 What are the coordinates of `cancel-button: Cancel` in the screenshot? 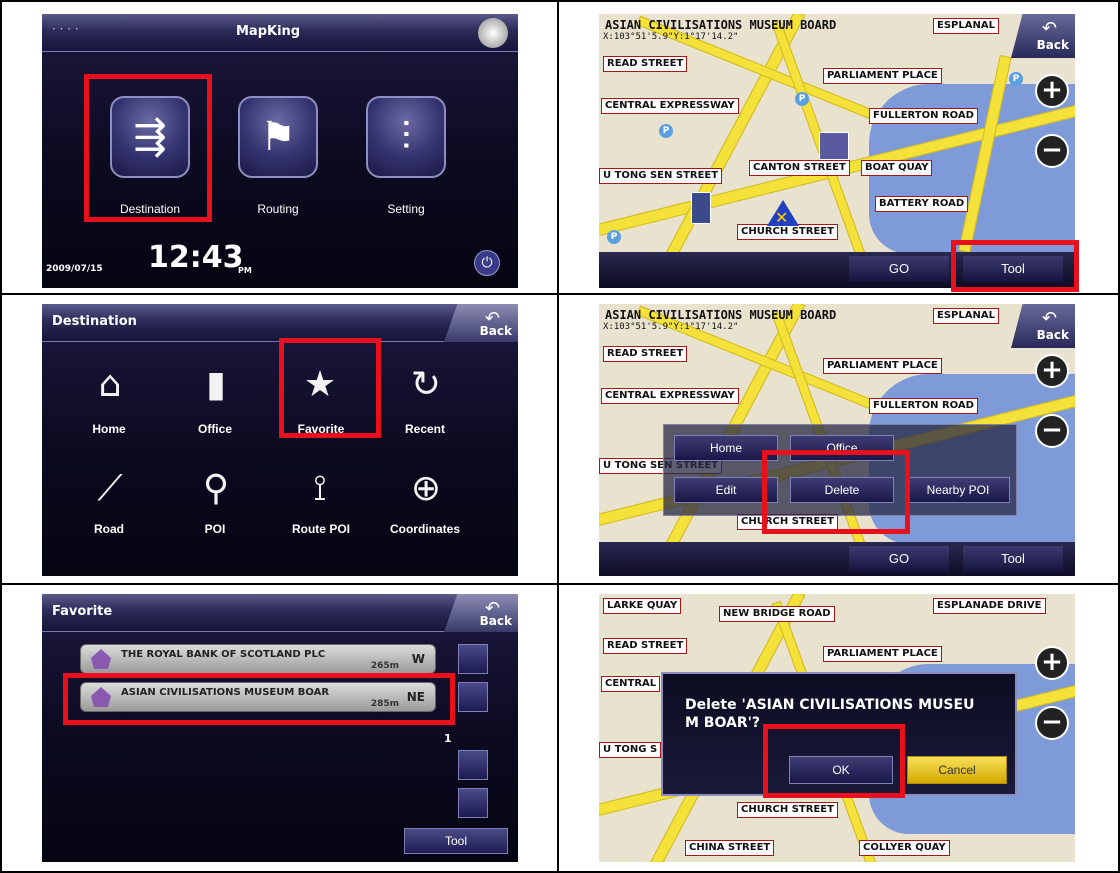 It's located at (957, 770).